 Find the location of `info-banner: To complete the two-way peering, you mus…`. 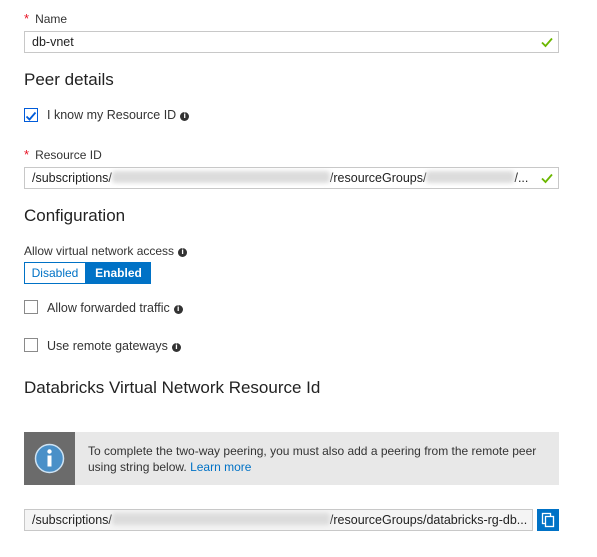

info-banner: To complete the two-way peering, you mus… is located at coordinates (291, 458).